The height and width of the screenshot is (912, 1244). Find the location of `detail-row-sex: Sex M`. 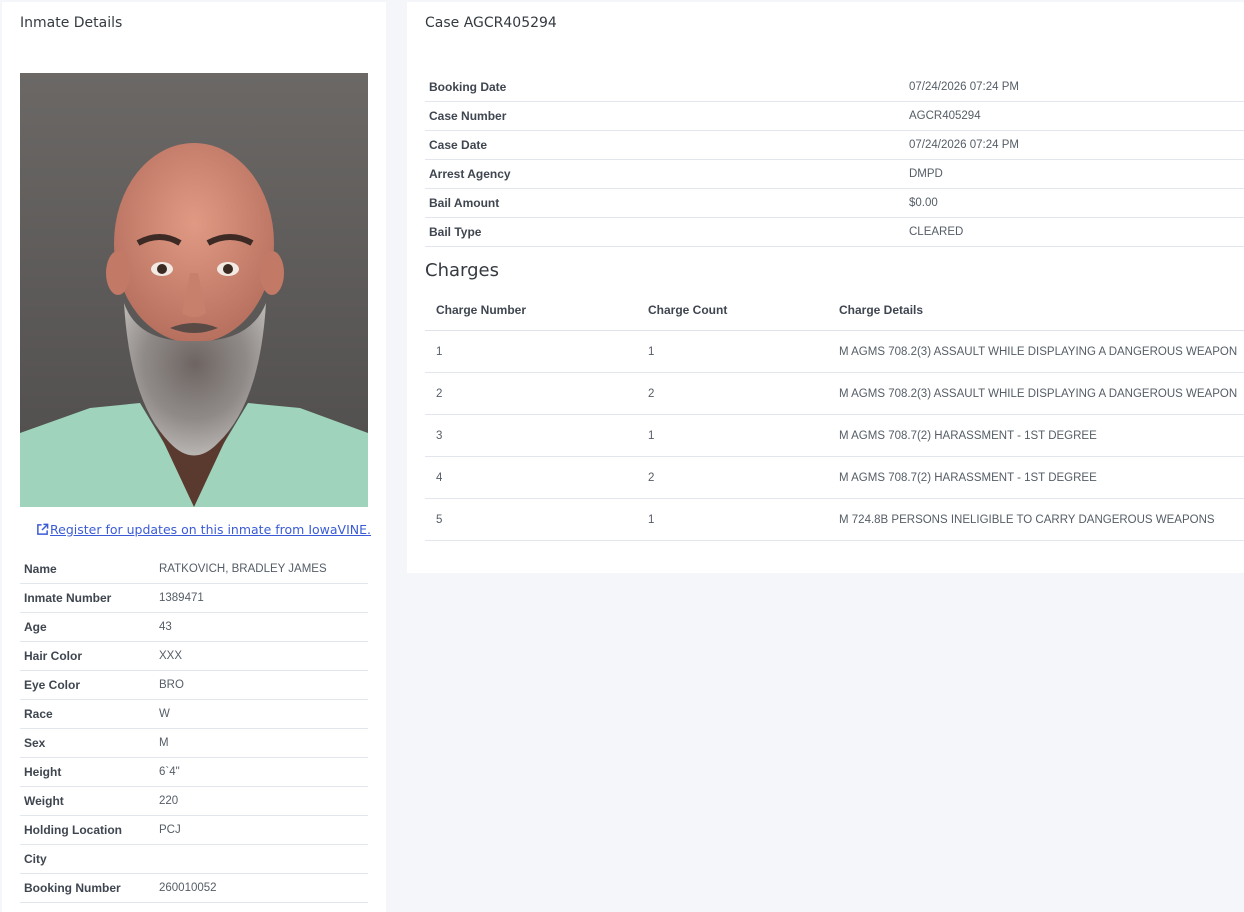

detail-row-sex: Sex M is located at coordinates (194, 743).